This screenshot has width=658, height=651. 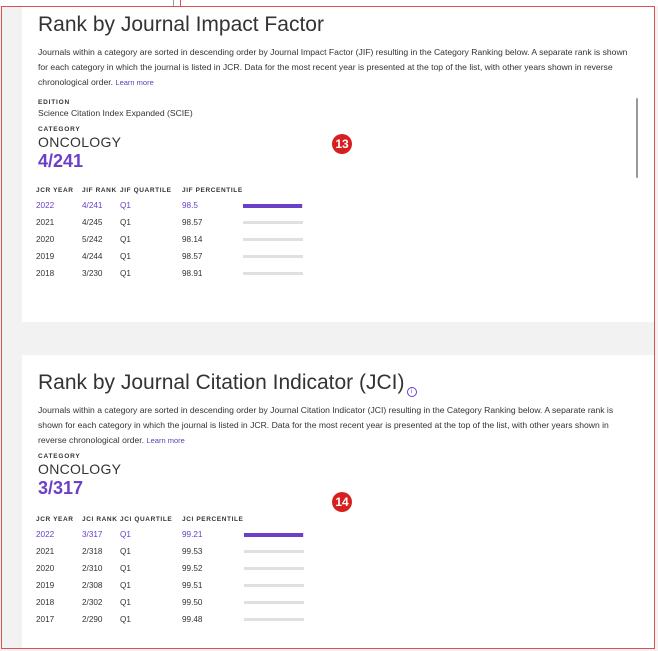 I want to click on jif-learn-more-link: Learn more, so click(x=134, y=82).